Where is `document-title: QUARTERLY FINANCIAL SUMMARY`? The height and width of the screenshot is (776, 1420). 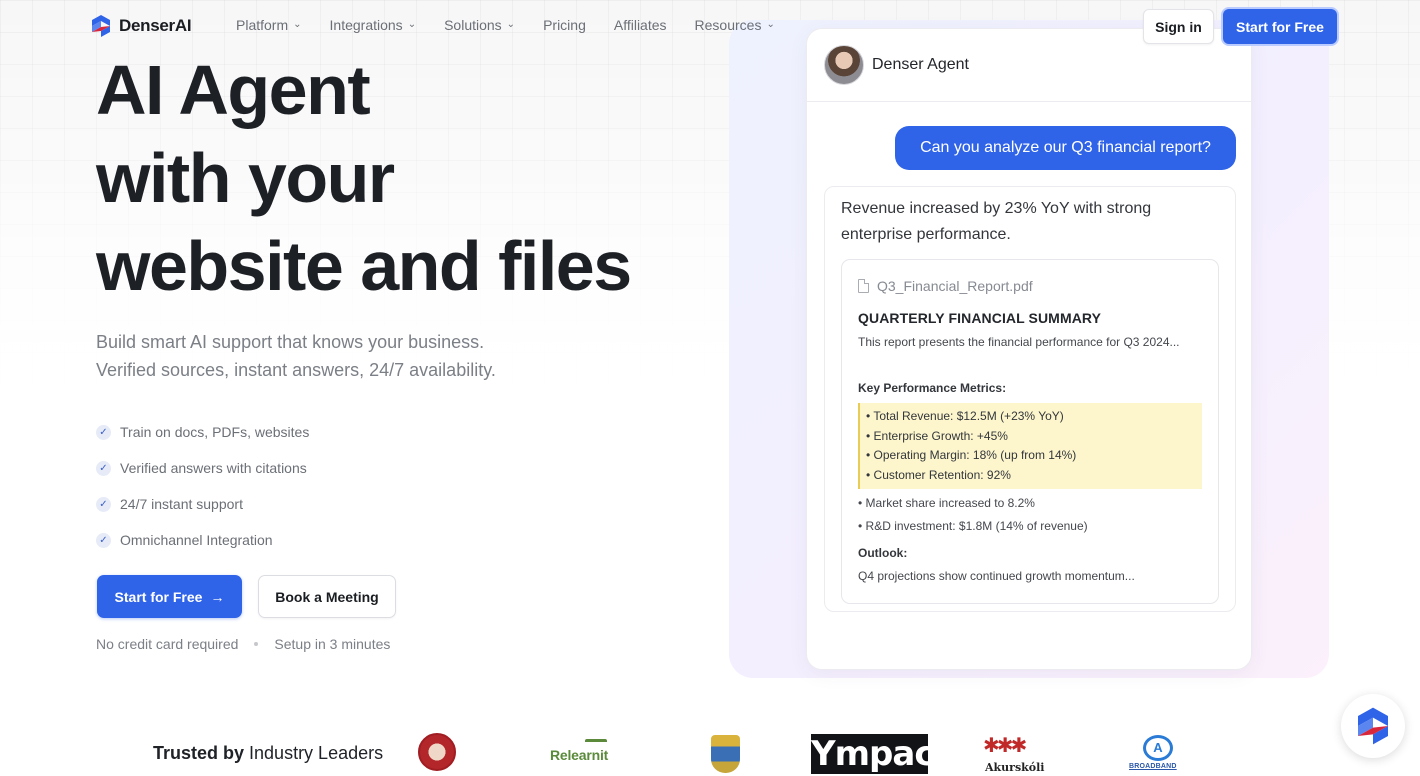 document-title: QUARTERLY FINANCIAL SUMMARY is located at coordinates (980, 318).